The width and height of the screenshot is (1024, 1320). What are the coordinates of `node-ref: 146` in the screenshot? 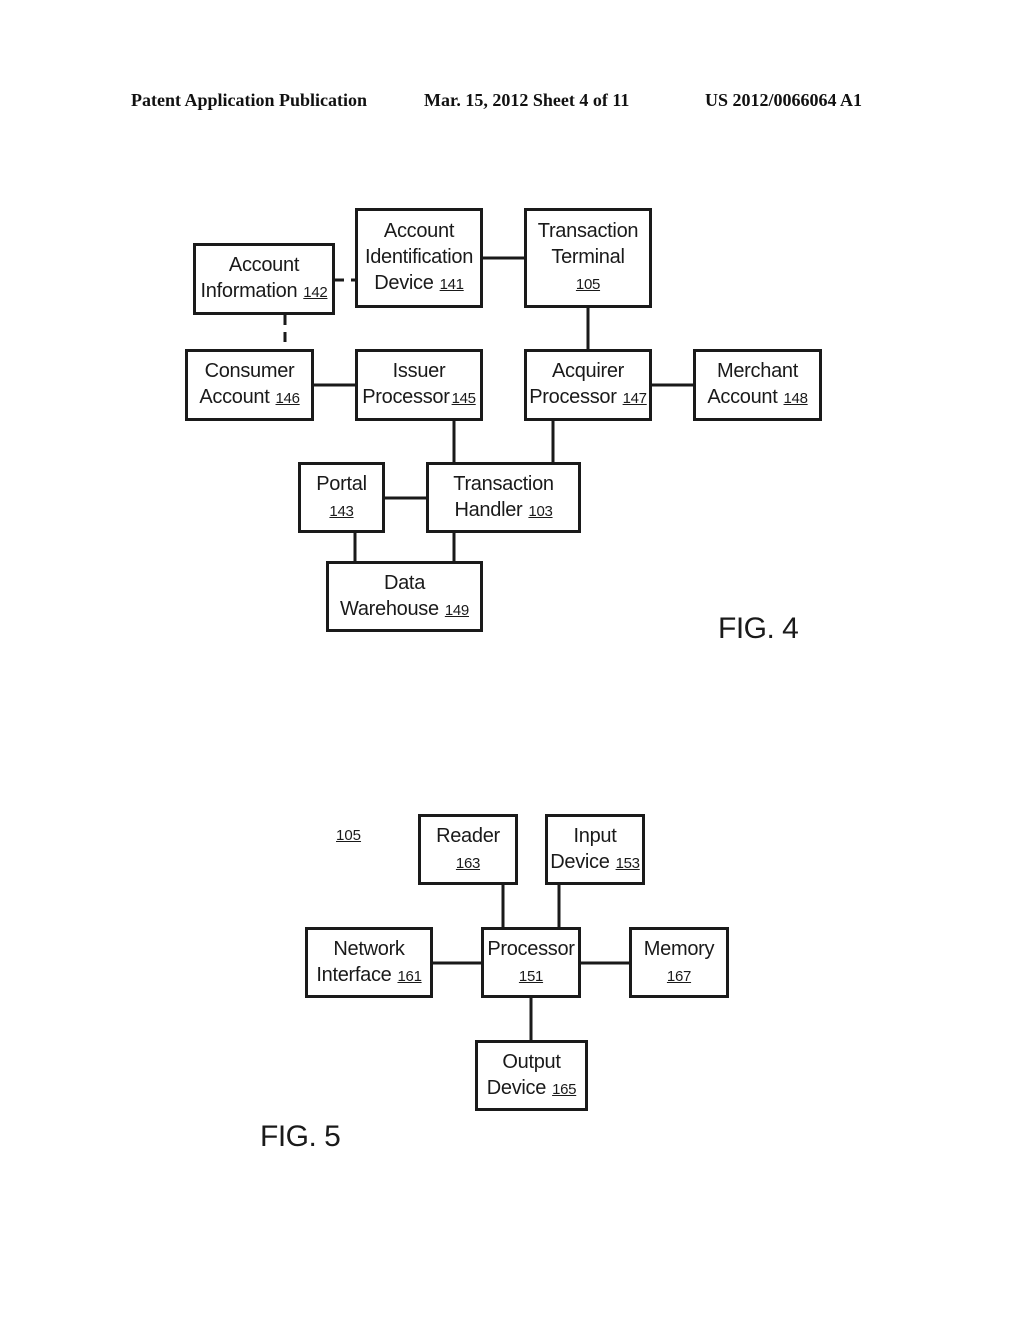 It's located at (287, 398).